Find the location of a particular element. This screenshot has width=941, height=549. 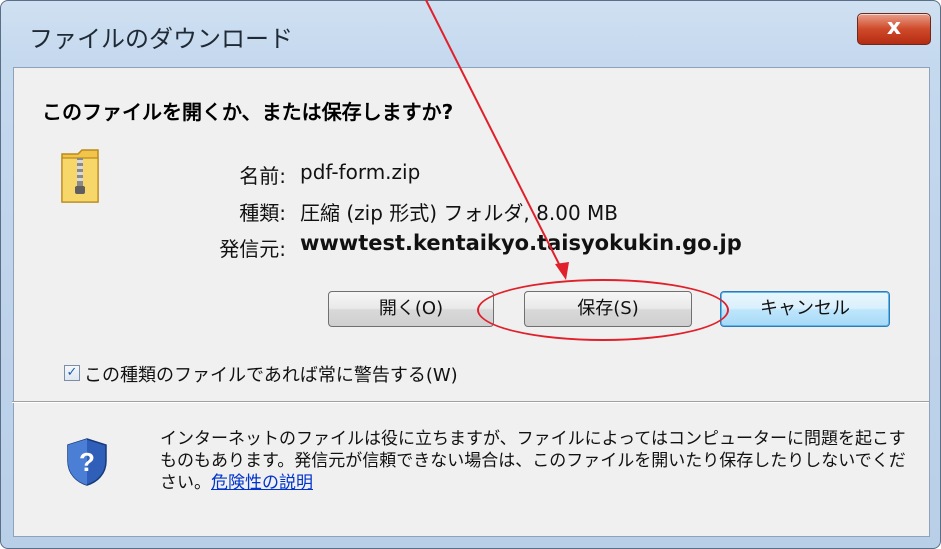

name-label: 名前: is located at coordinates (262, 176).